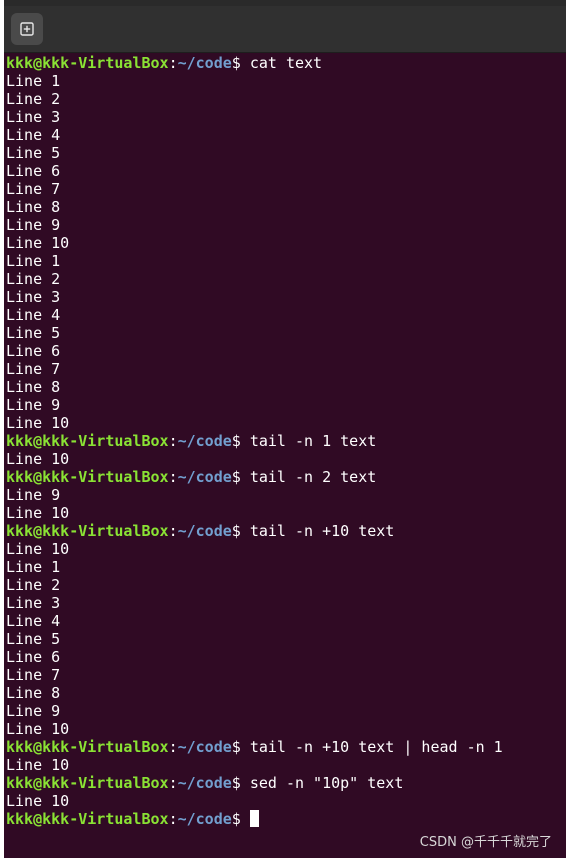 The height and width of the screenshot is (858, 566). What do you see at coordinates (245, 819) in the screenshot?
I see `command-text` at bounding box center [245, 819].